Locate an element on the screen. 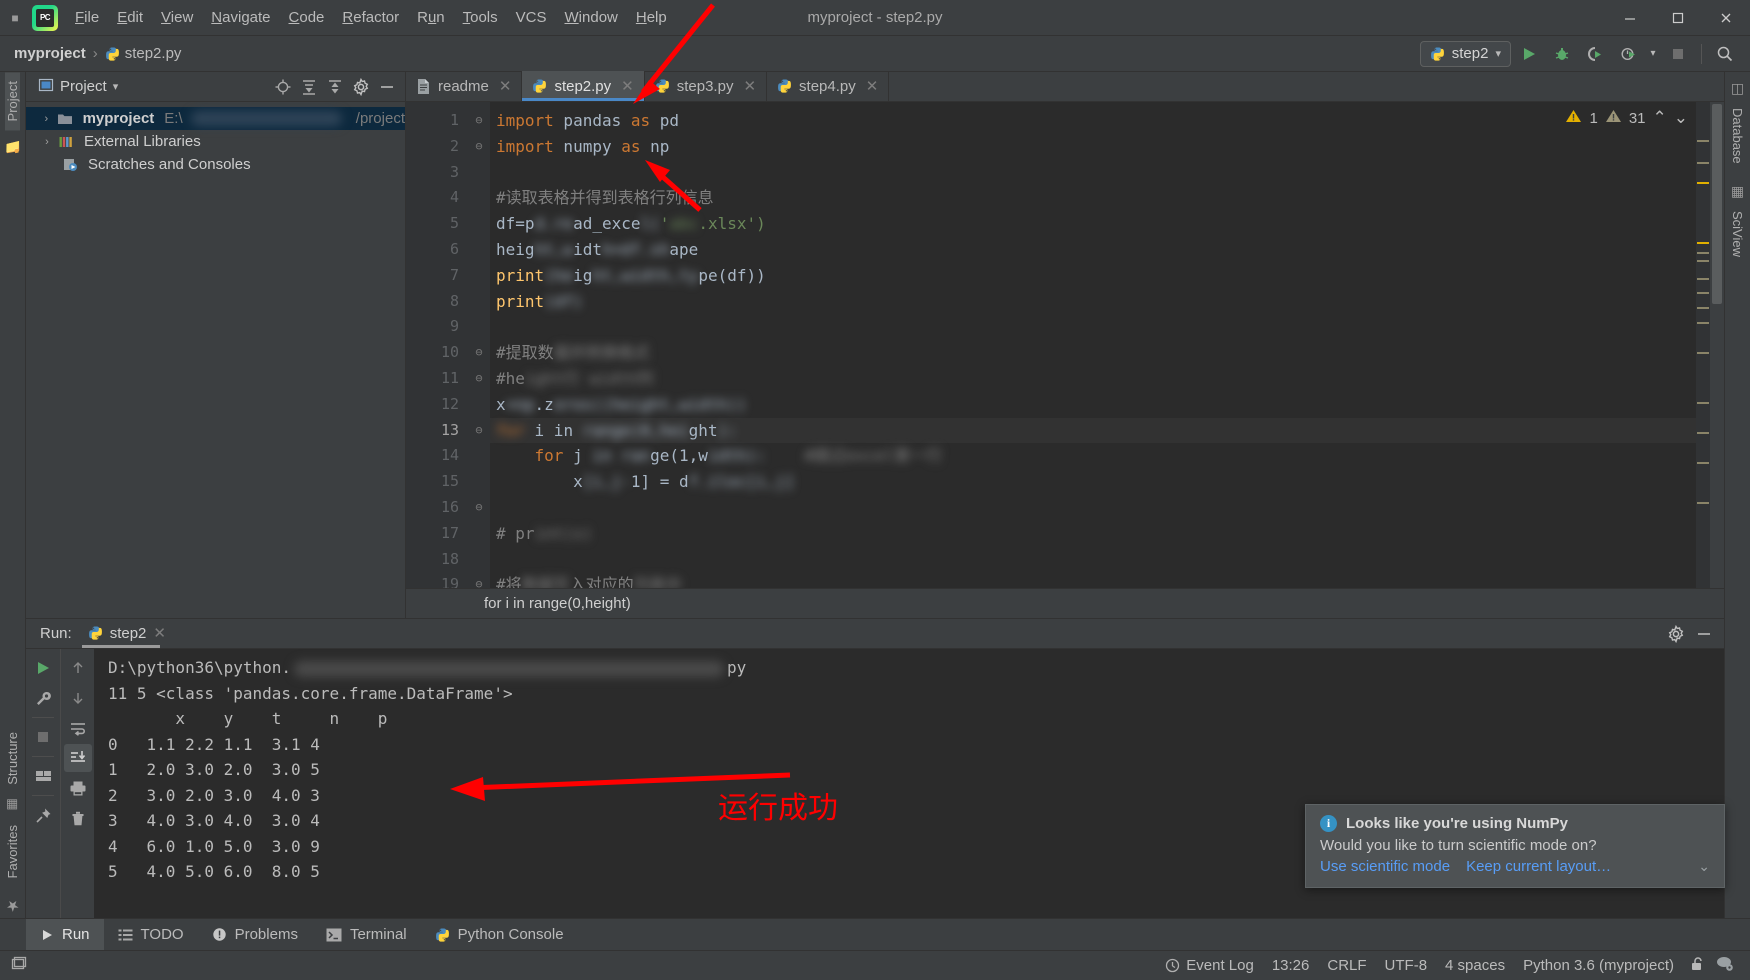  sidebar-item-project: Project is located at coordinates (12, 101).